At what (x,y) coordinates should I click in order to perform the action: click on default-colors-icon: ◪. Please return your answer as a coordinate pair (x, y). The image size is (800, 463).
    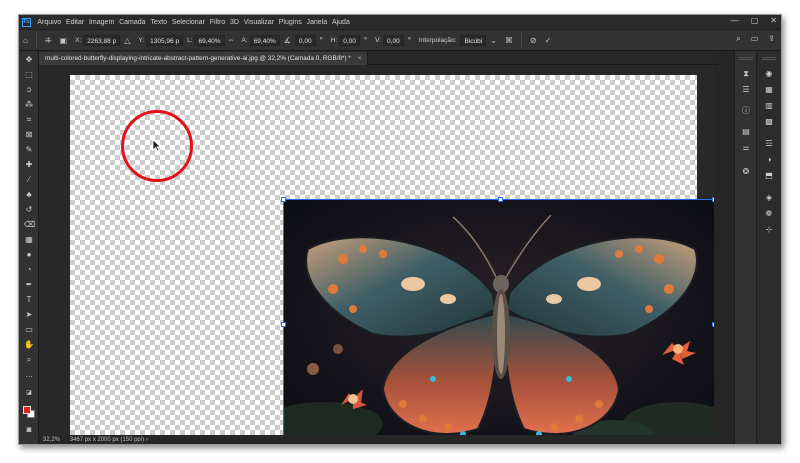
    Looking at the image, I should click on (29, 393).